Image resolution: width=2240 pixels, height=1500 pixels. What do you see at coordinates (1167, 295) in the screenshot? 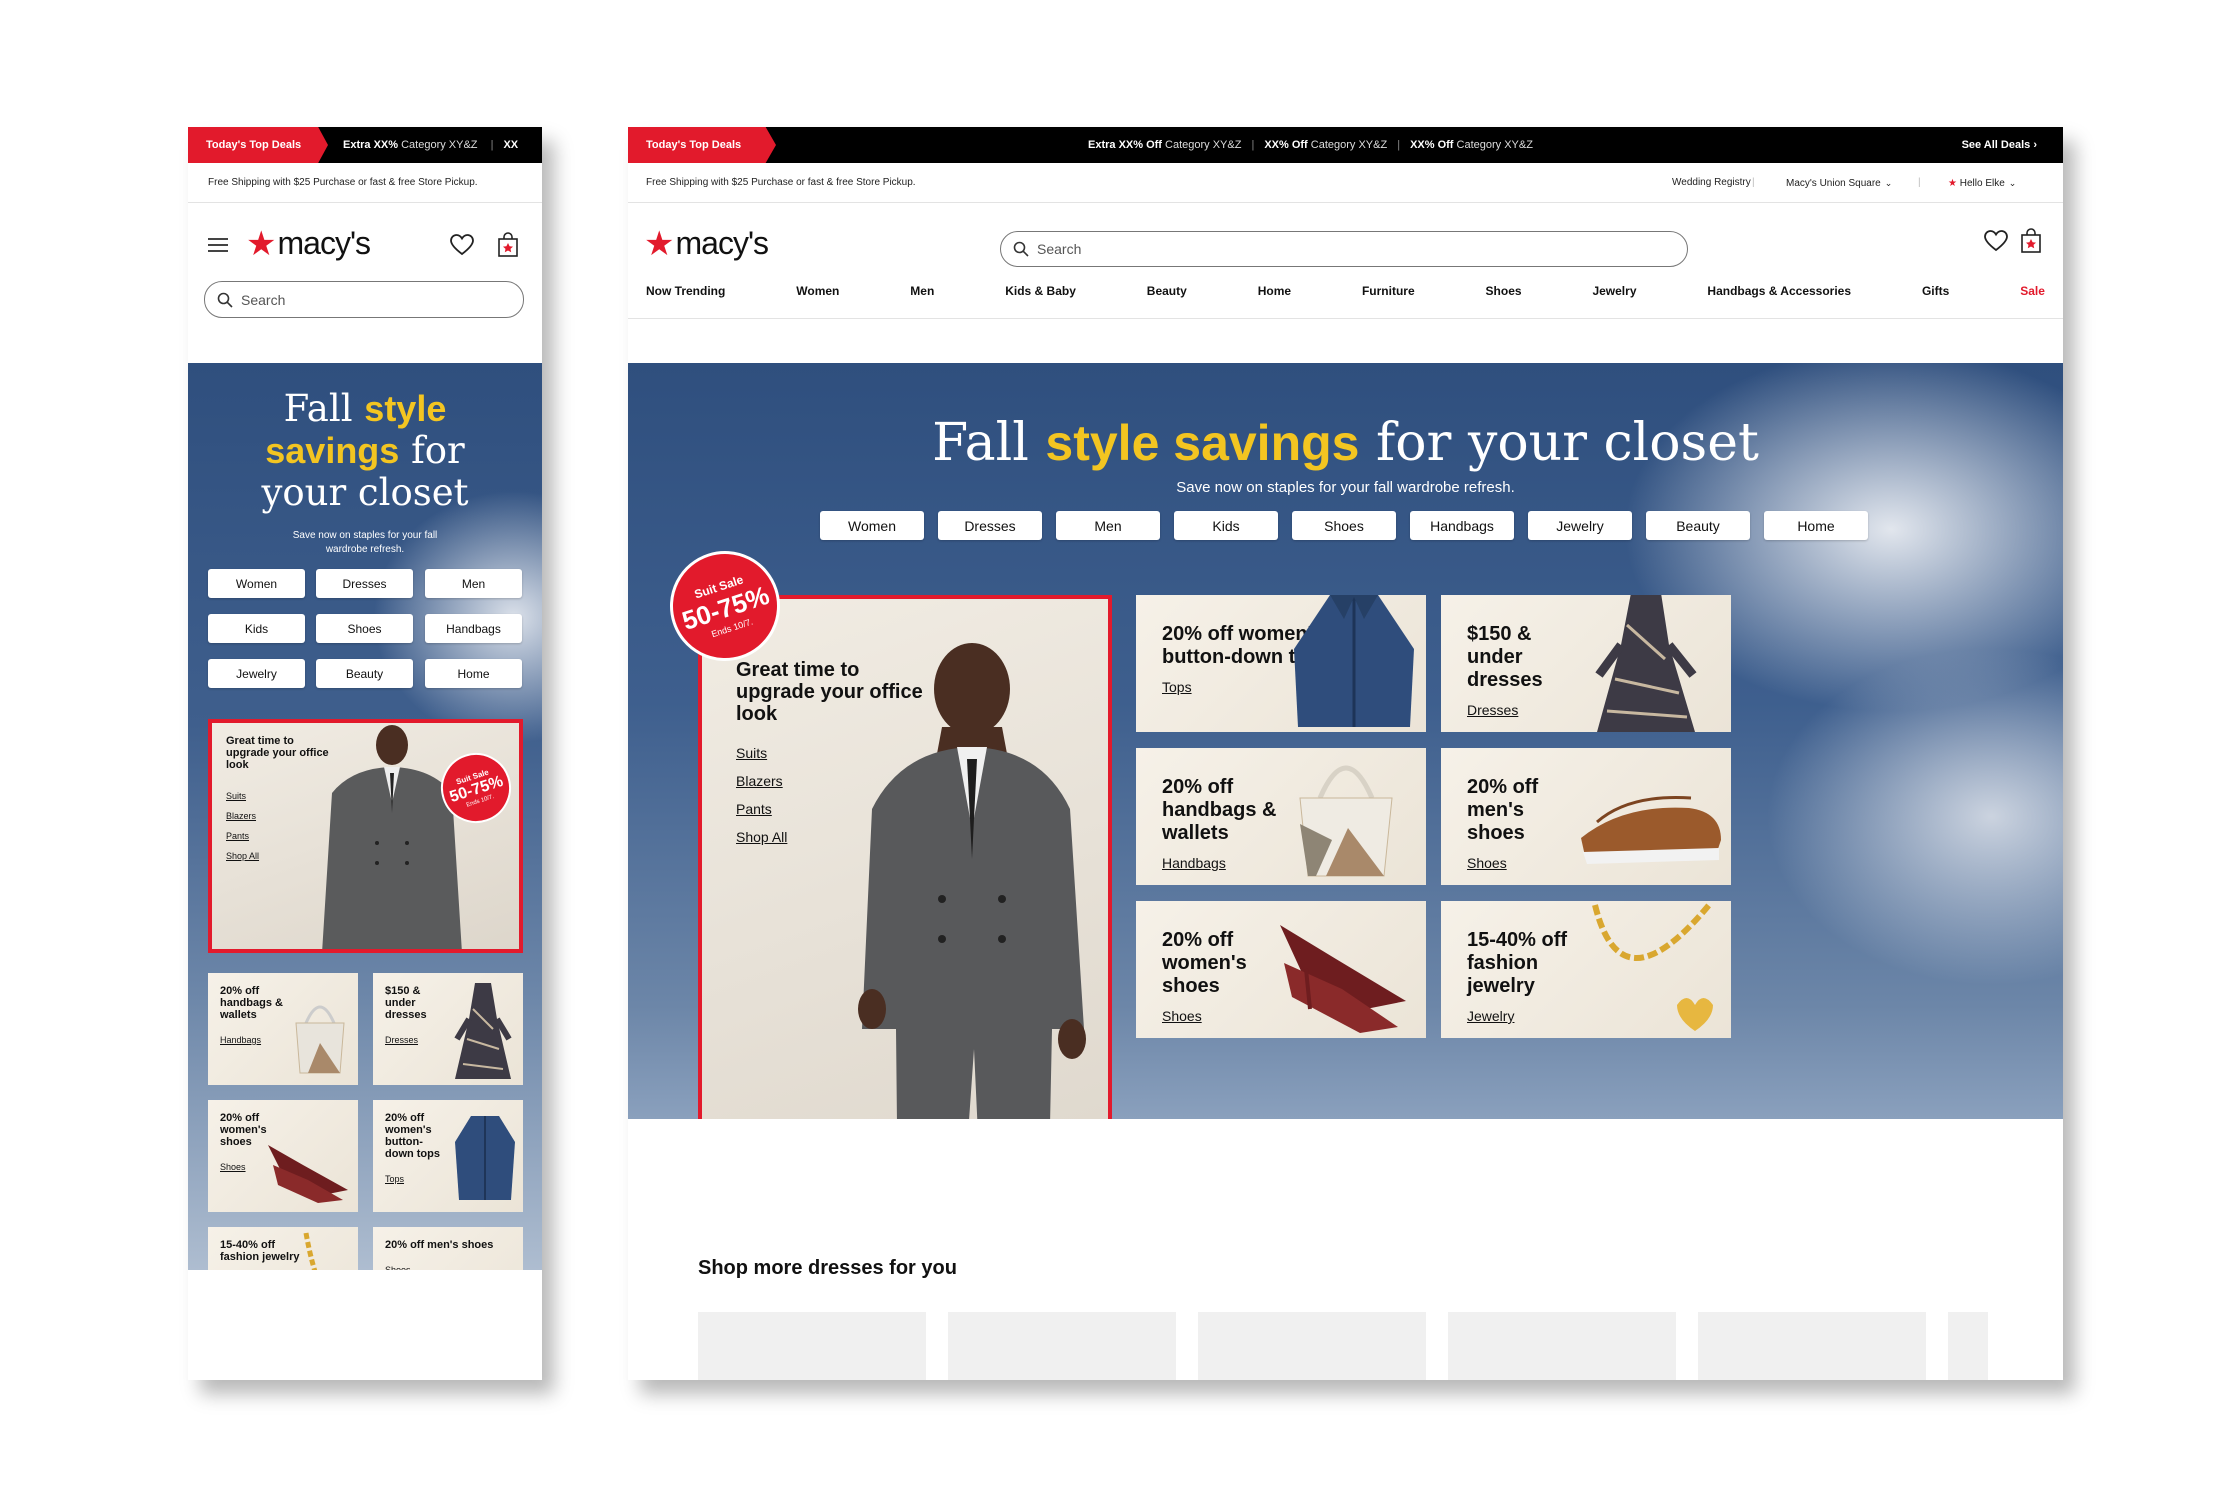
I see `nav-beauty: Beauty` at bounding box center [1167, 295].